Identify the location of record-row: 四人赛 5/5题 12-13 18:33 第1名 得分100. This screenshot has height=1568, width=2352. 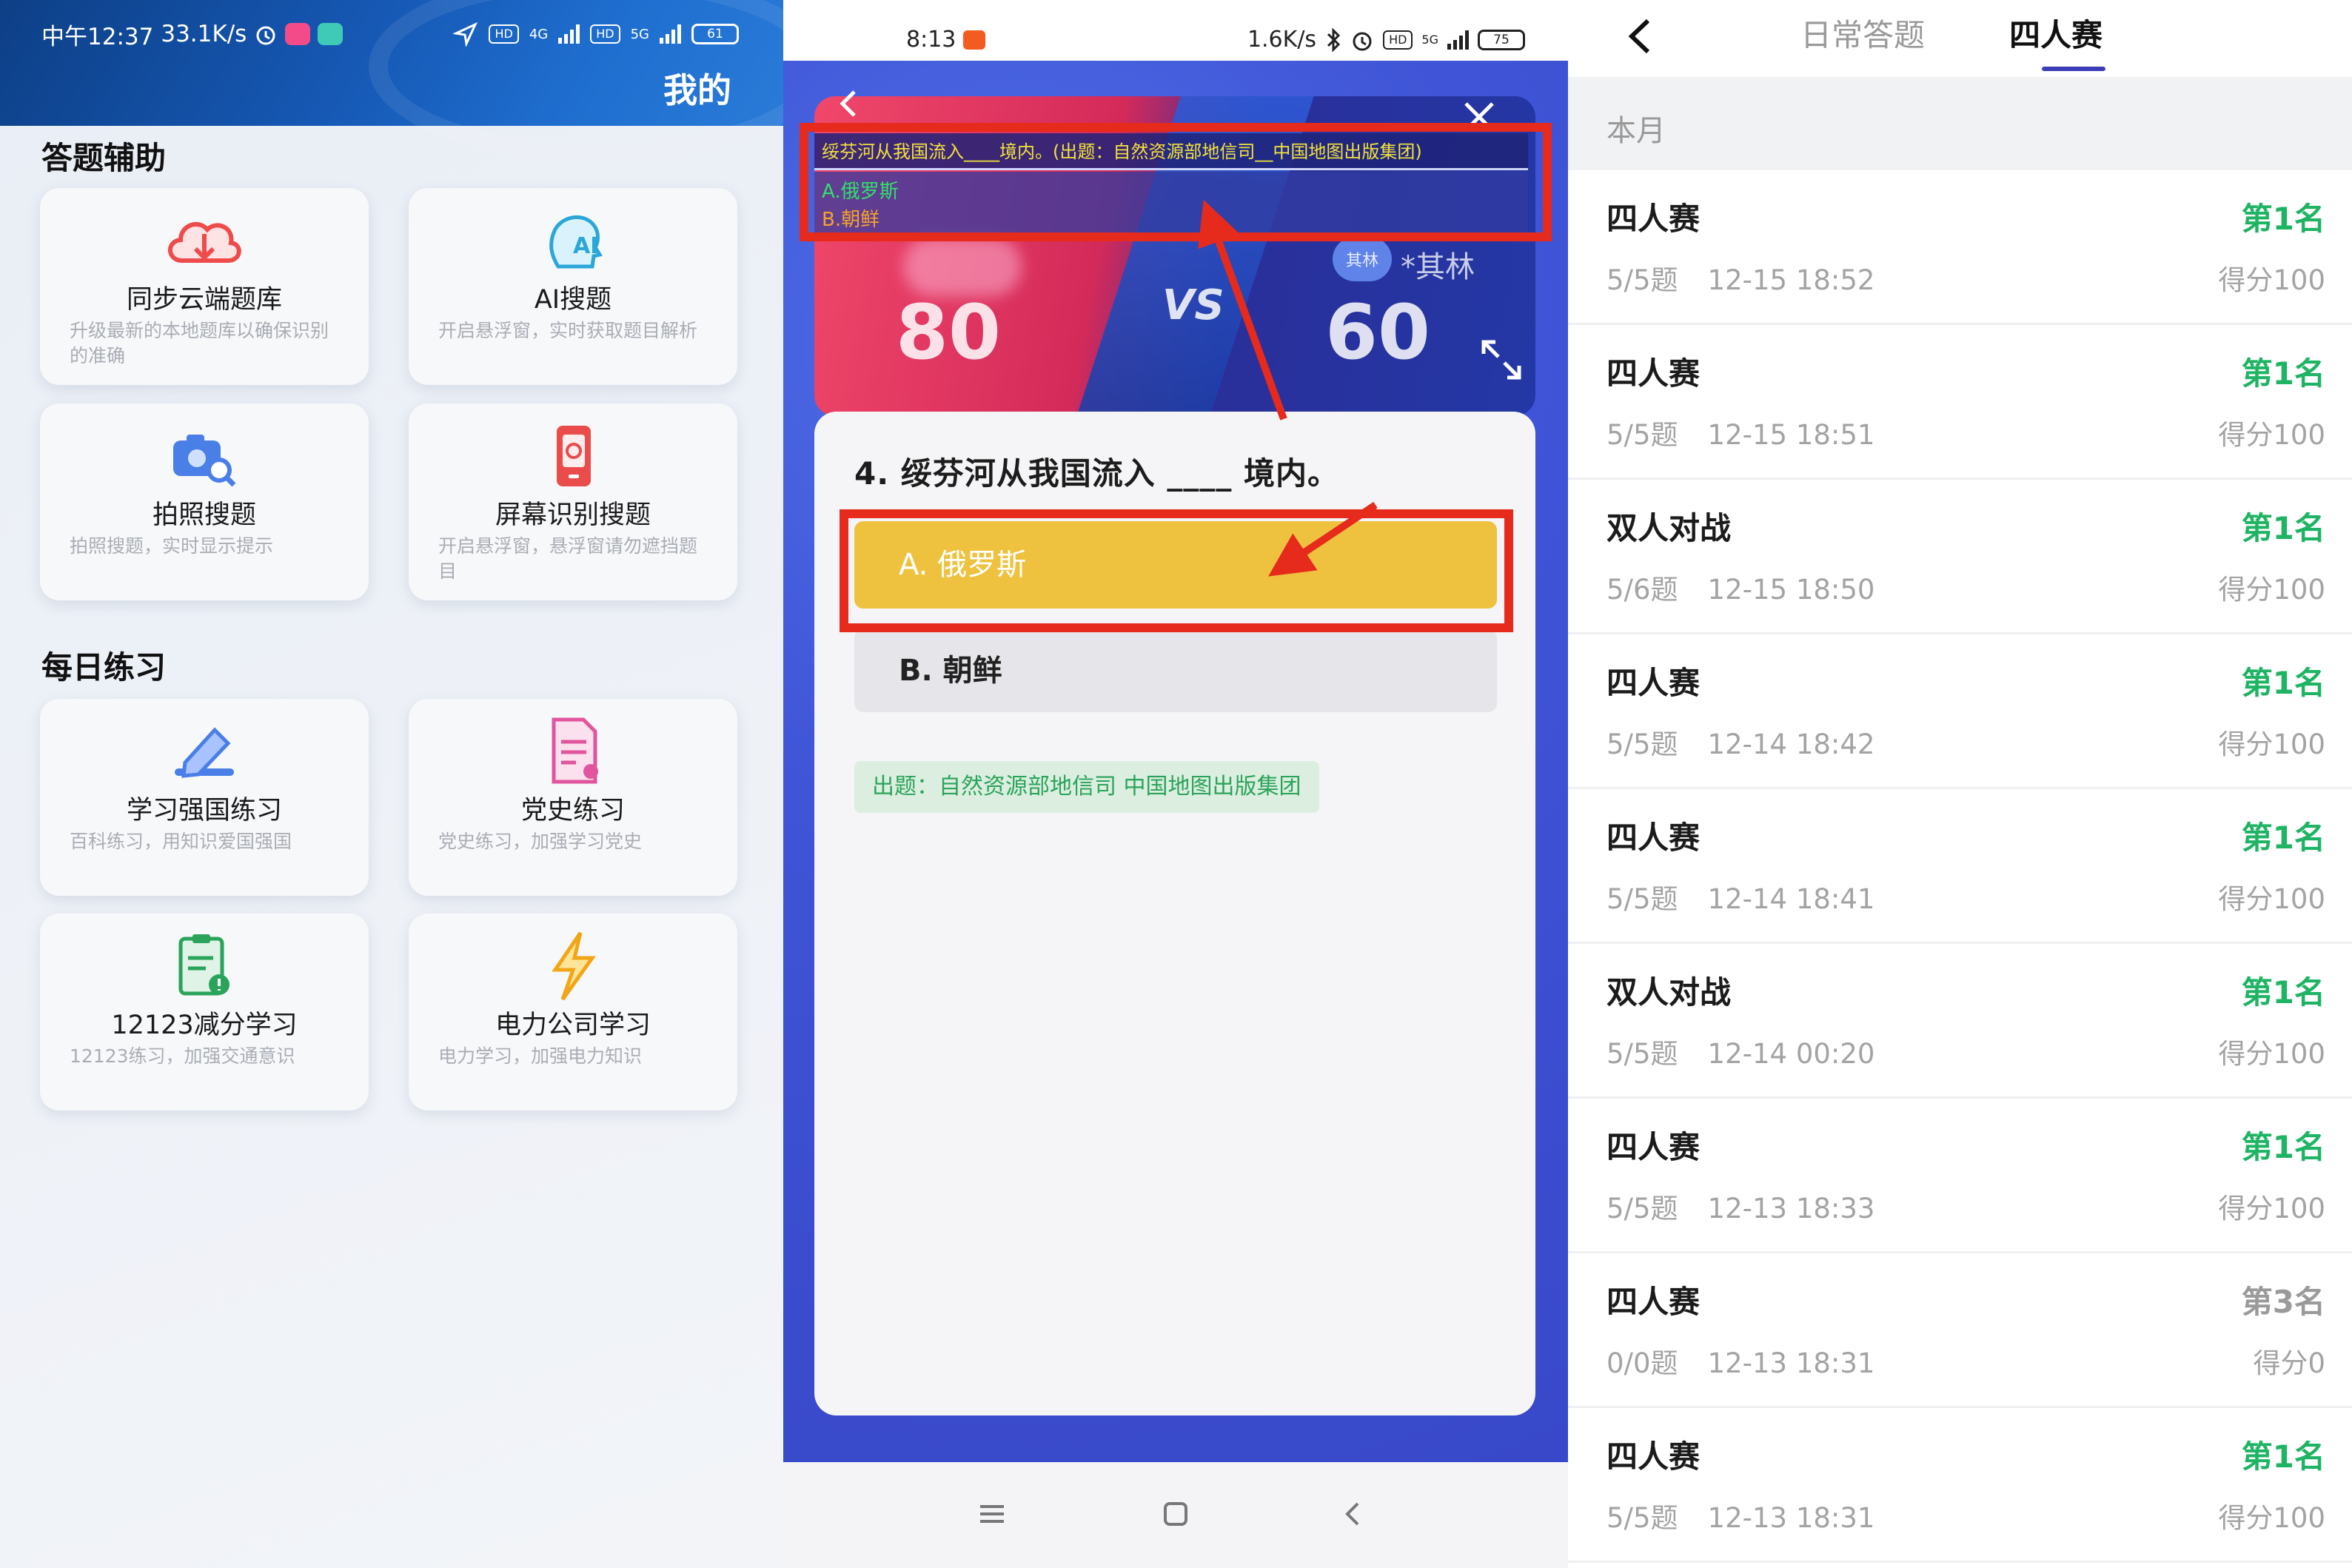
(1960, 1176).